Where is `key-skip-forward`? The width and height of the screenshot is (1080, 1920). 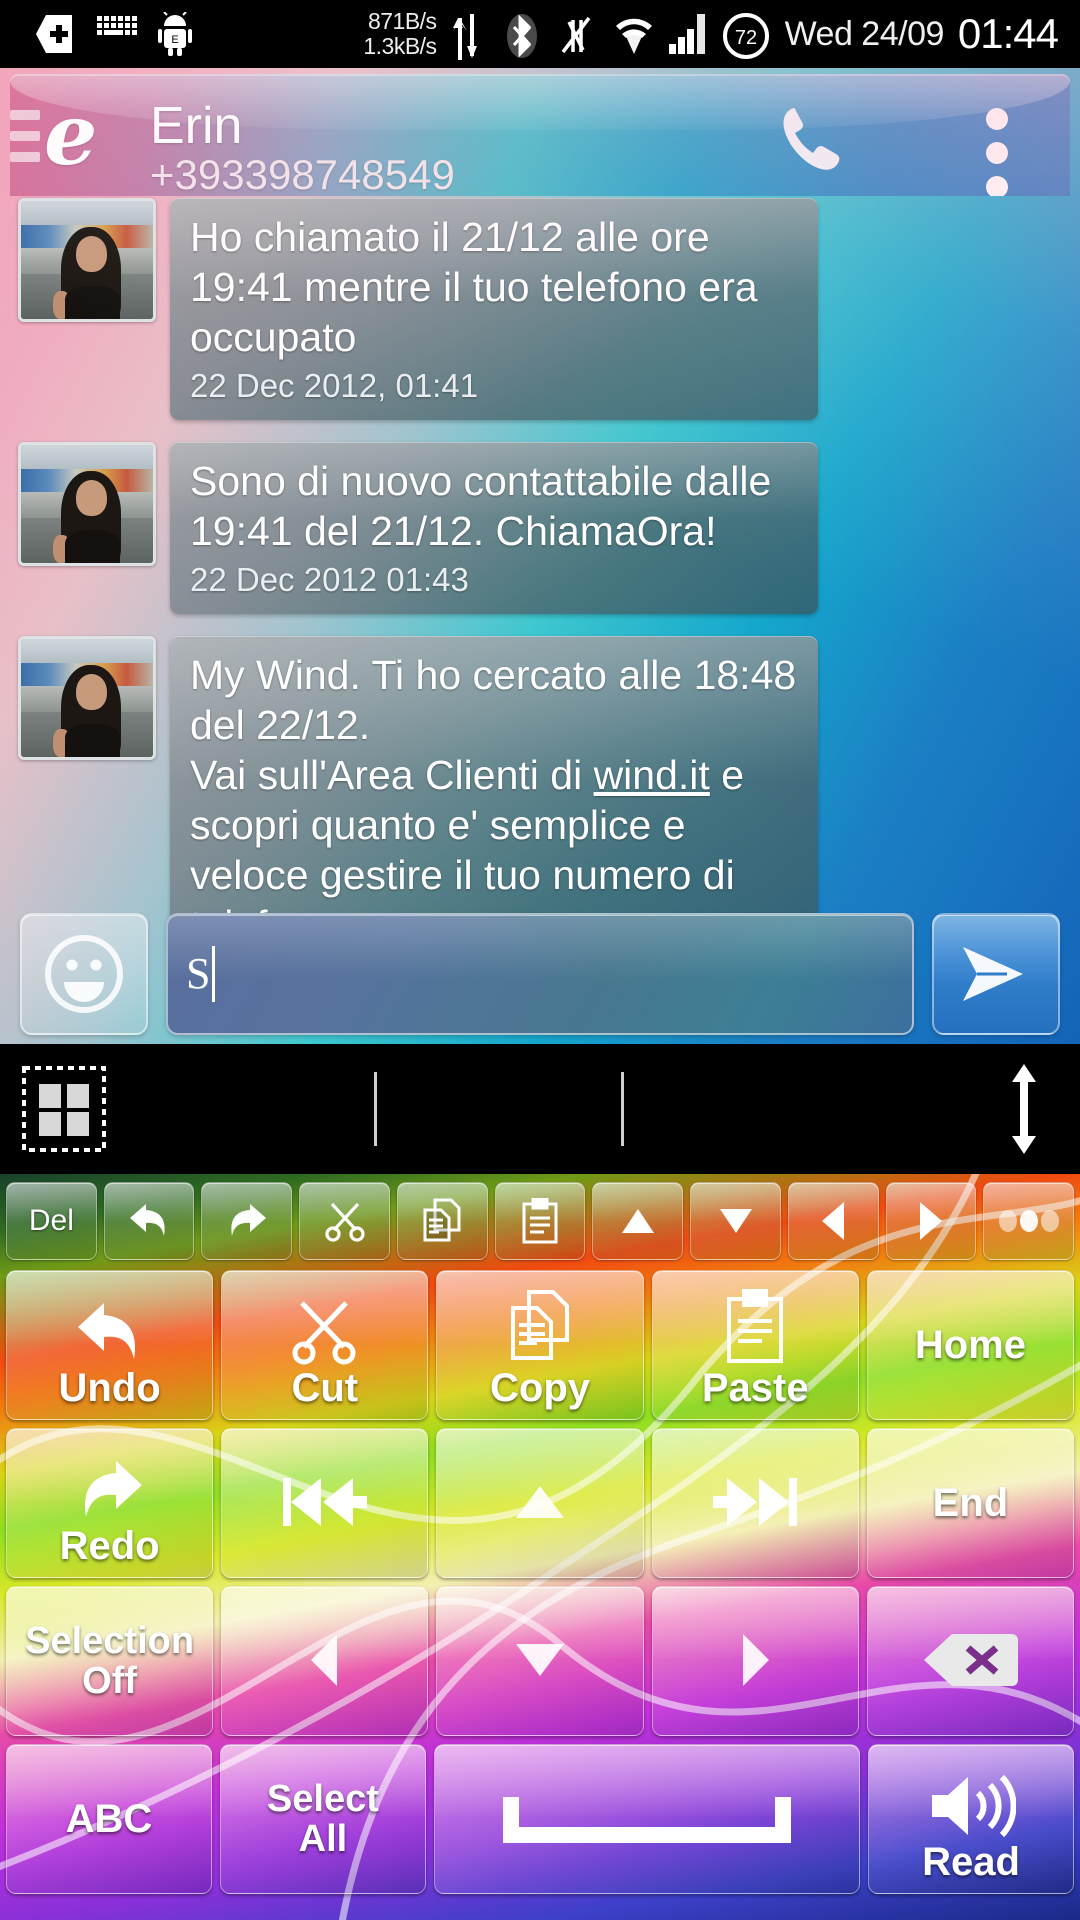 key-skip-forward is located at coordinates (755, 1503).